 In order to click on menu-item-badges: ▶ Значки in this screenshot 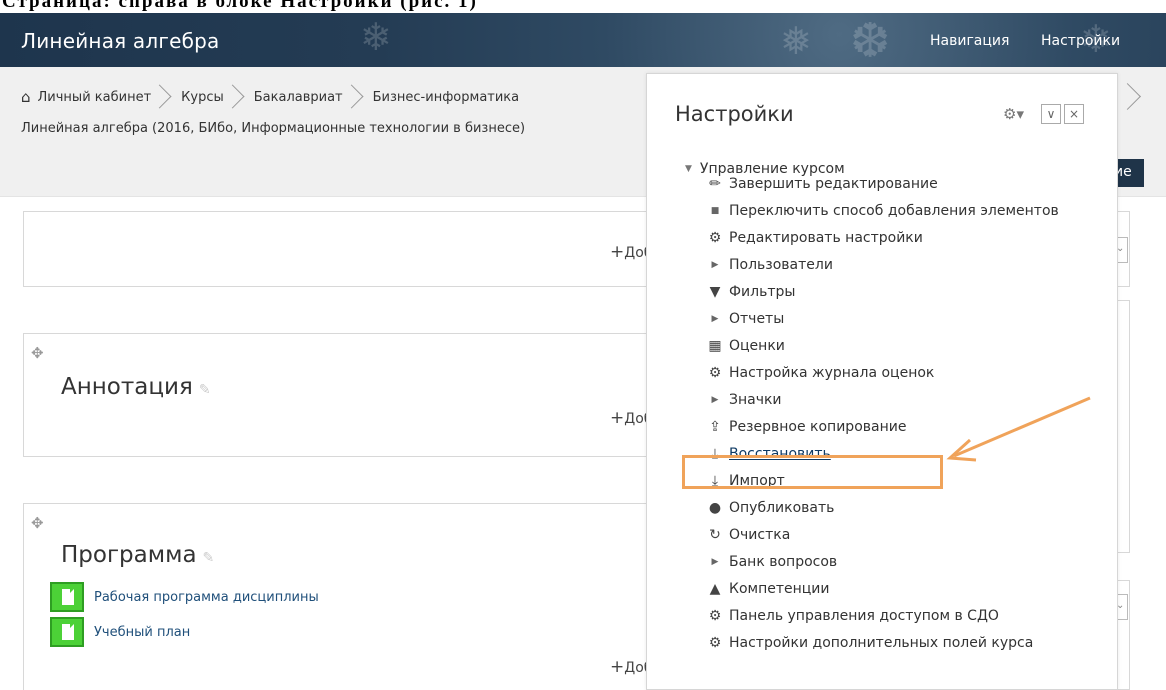, I will do `click(743, 399)`.